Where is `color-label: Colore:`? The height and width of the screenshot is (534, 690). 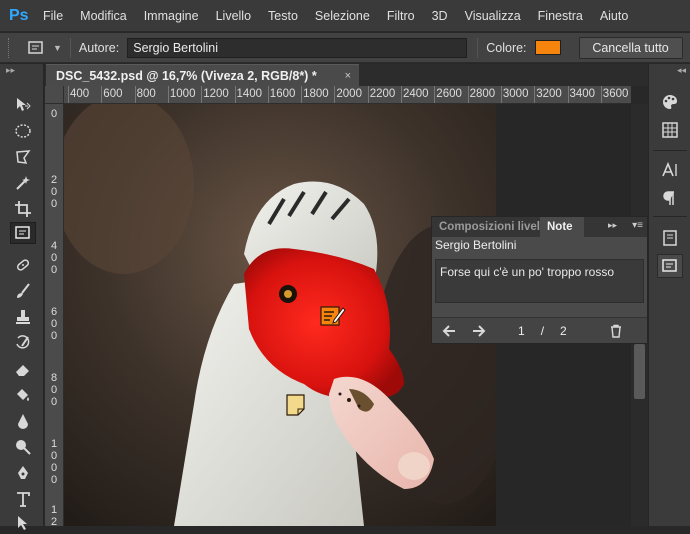 color-label: Colore: is located at coordinates (506, 47).